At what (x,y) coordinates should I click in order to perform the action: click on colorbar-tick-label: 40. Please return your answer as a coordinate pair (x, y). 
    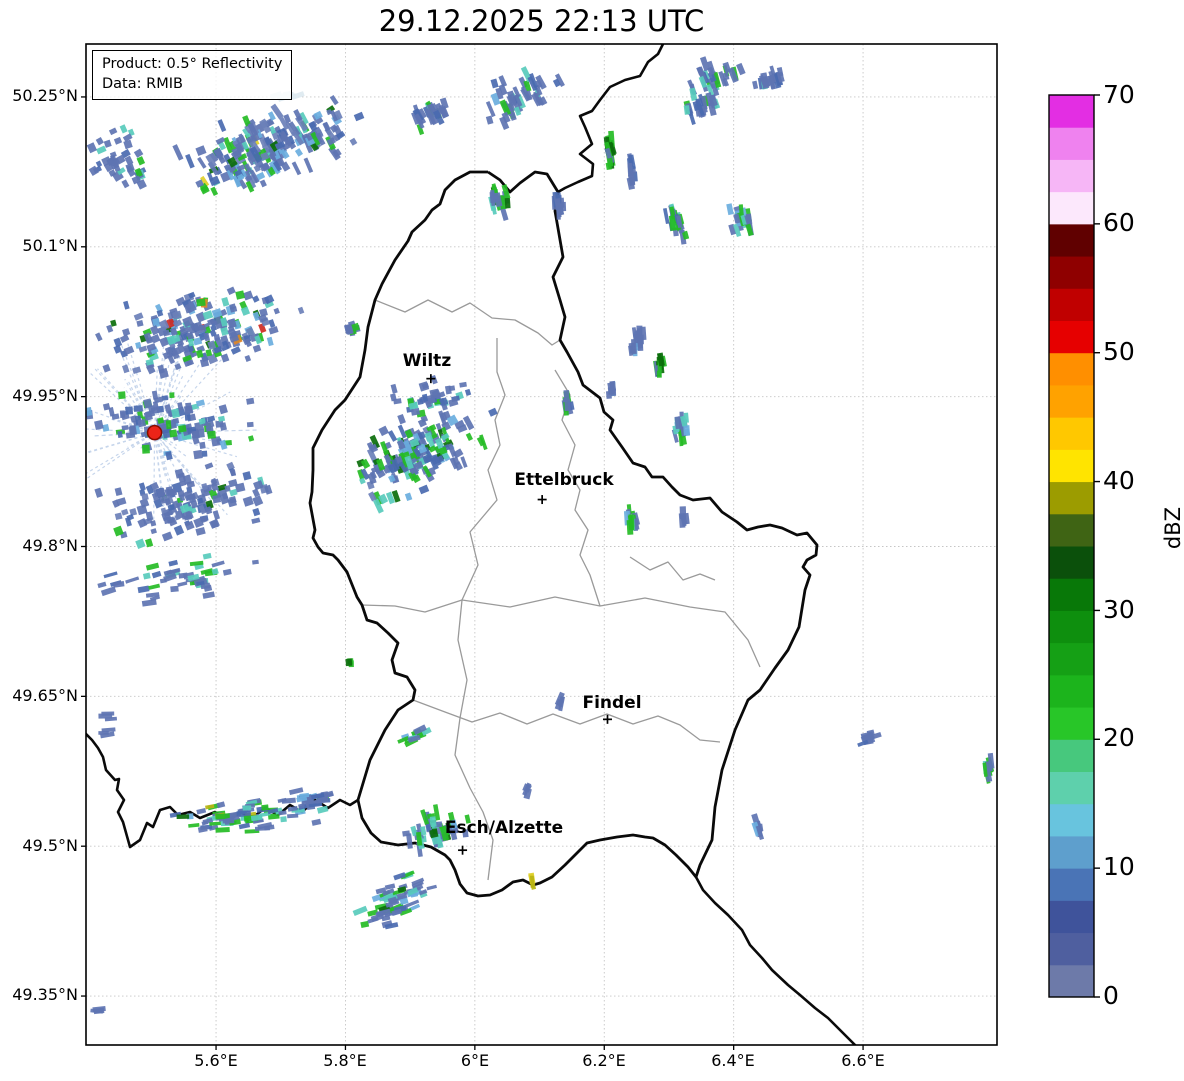
    Looking at the image, I should click on (1119, 480).